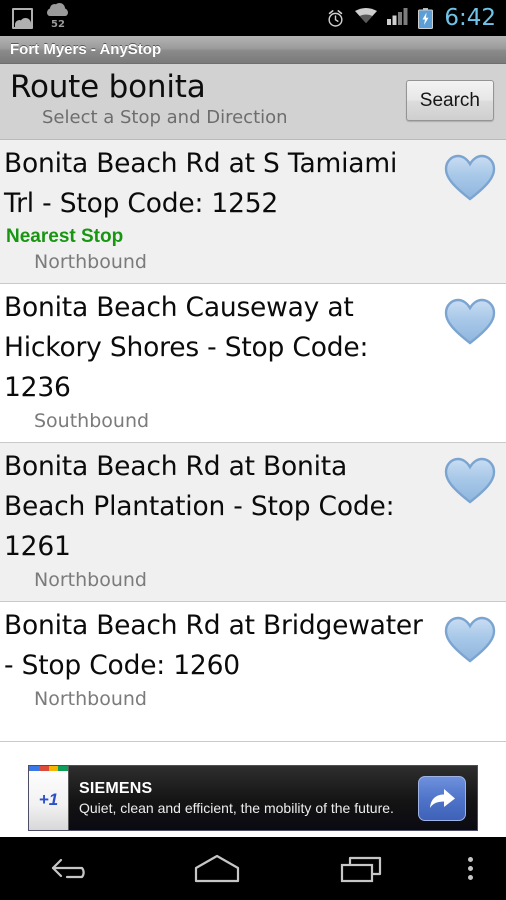 The width and height of the screenshot is (506, 900). What do you see at coordinates (361, 868) in the screenshot?
I see `recents-icon` at bounding box center [361, 868].